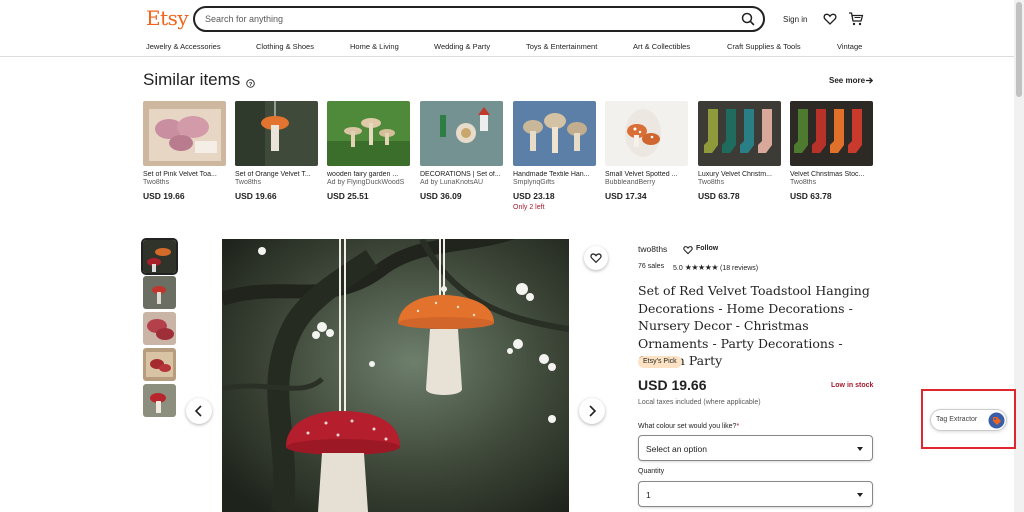 The width and height of the screenshot is (1024, 512). What do you see at coordinates (348, 196) in the screenshot?
I see `item-price: USD 25.51` at bounding box center [348, 196].